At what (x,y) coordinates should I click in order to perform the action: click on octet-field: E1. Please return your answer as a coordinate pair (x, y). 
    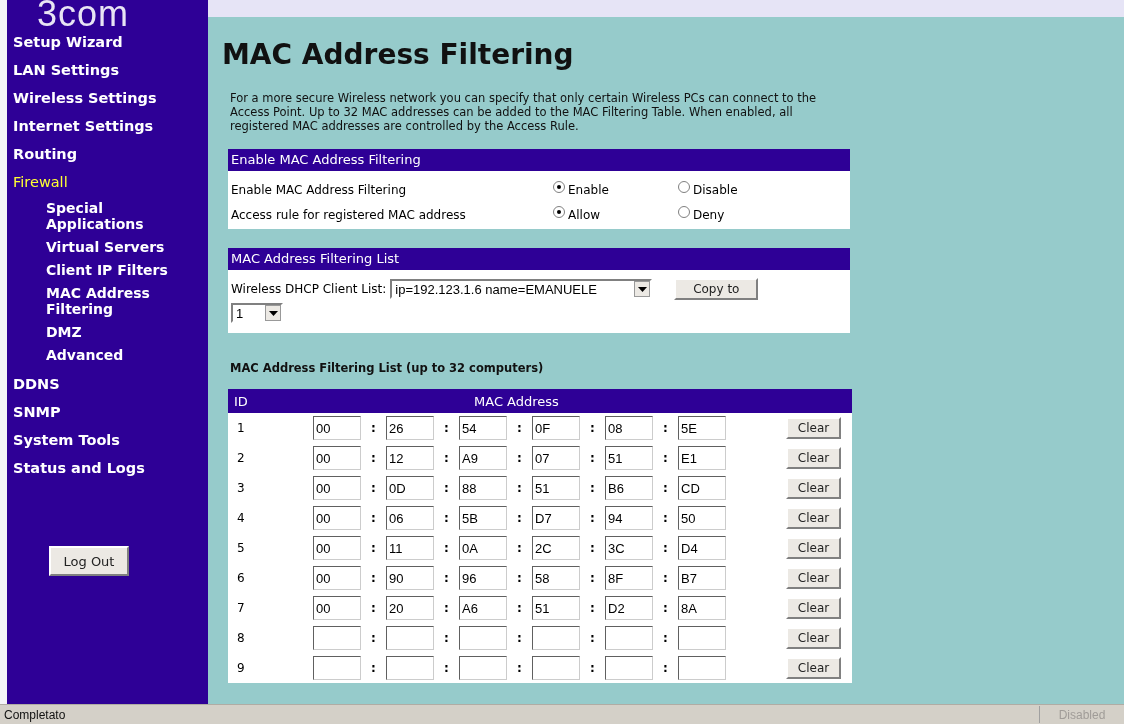
    Looking at the image, I should click on (702, 458).